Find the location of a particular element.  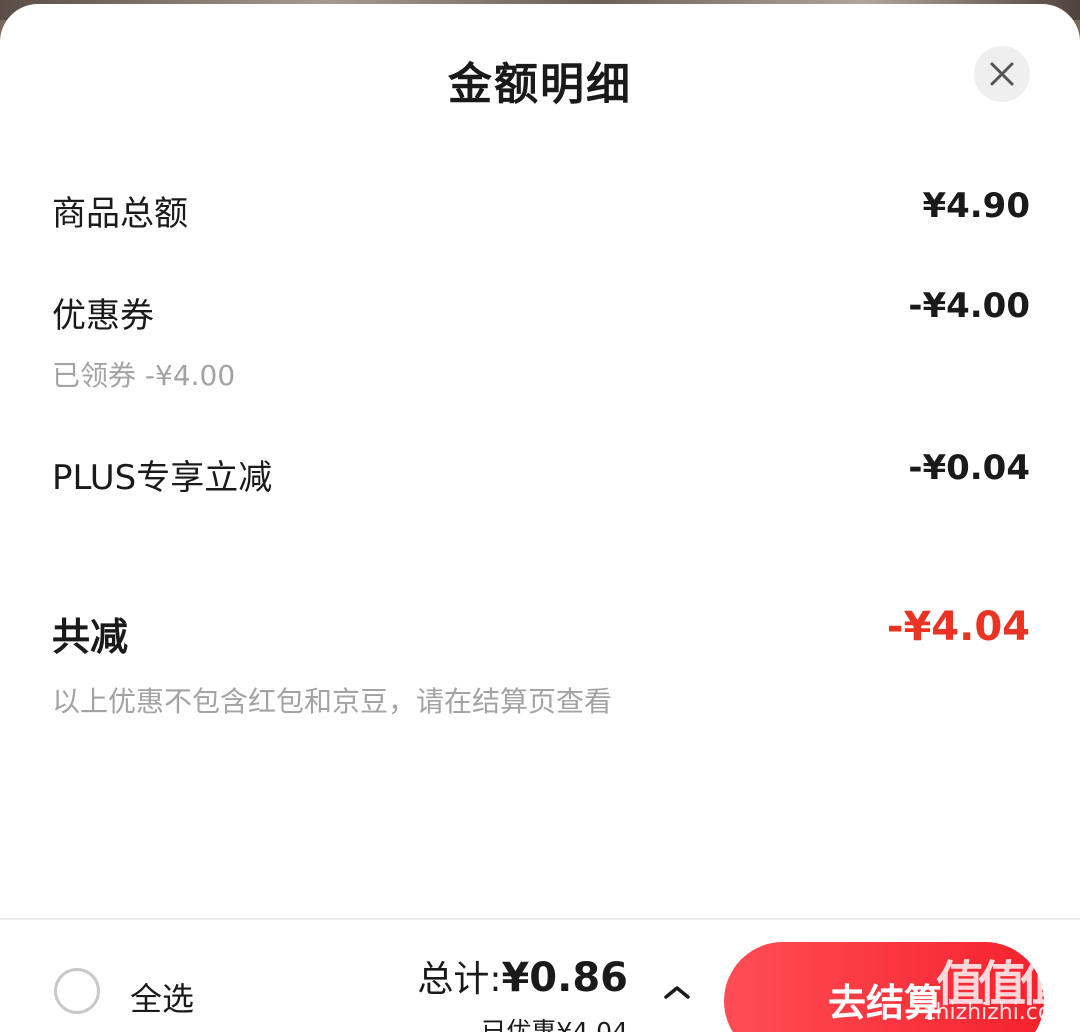

total-reduction-value: -¥4.04 is located at coordinates (958, 627).